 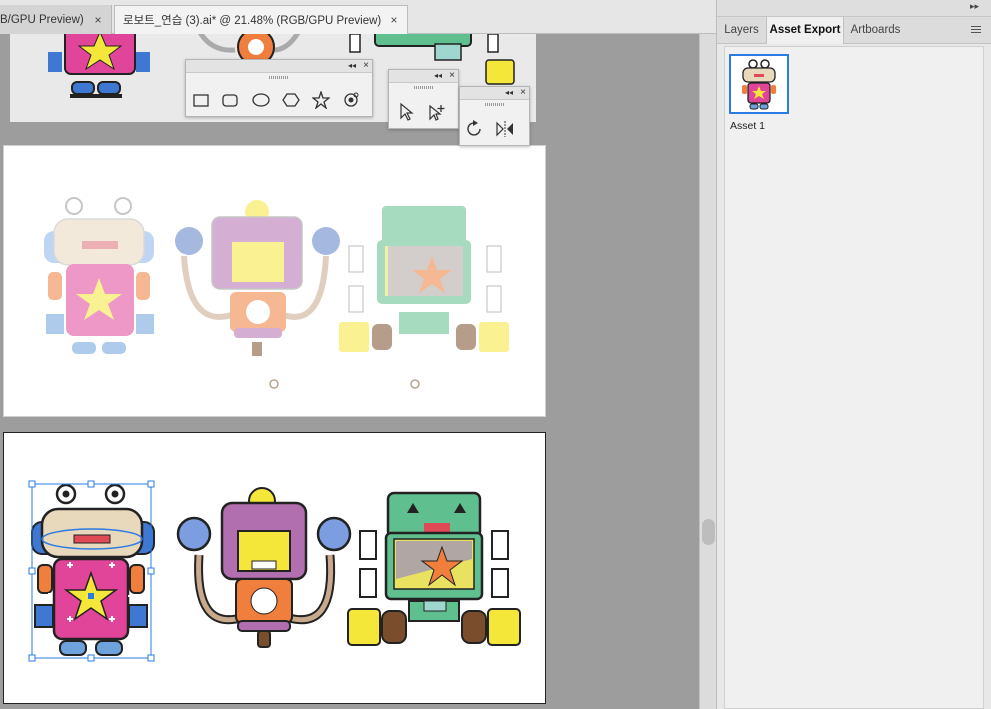 What do you see at coordinates (321, 100) in the screenshot?
I see `star-tool-icon` at bounding box center [321, 100].